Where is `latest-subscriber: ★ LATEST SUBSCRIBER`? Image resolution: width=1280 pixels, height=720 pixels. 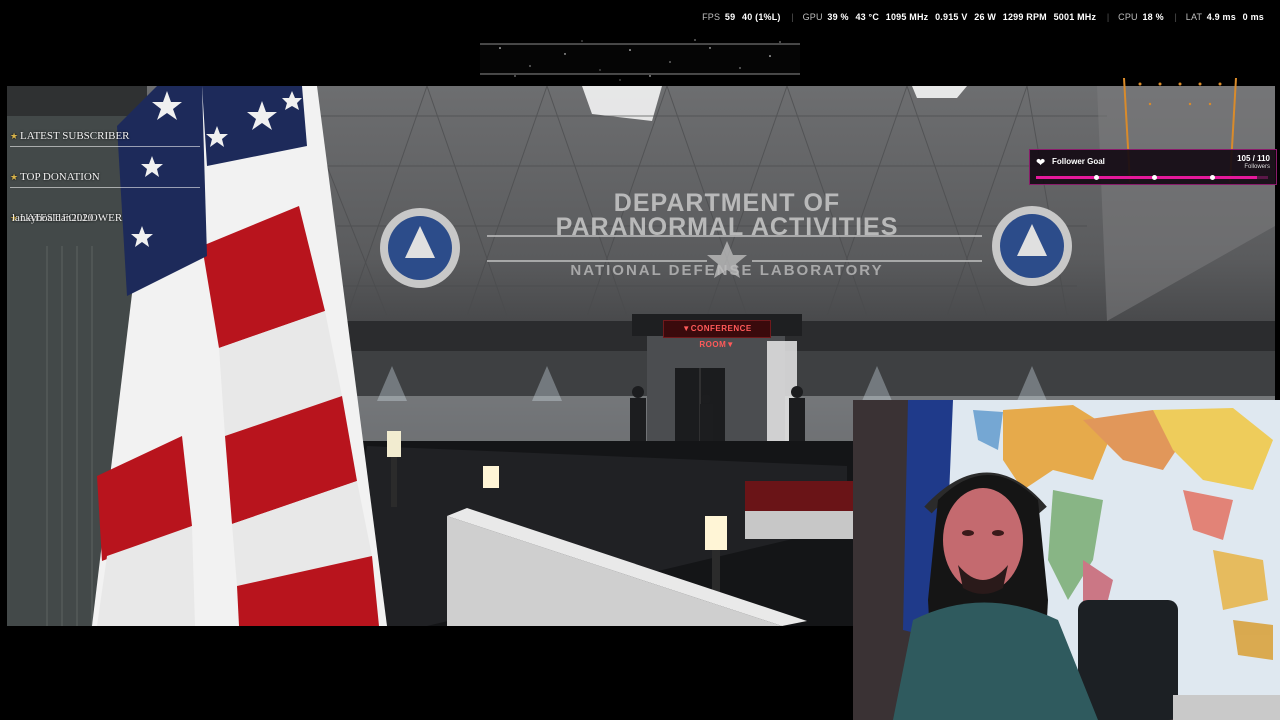 latest-subscriber: ★ LATEST SUBSCRIBER is located at coordinates (105, 138).